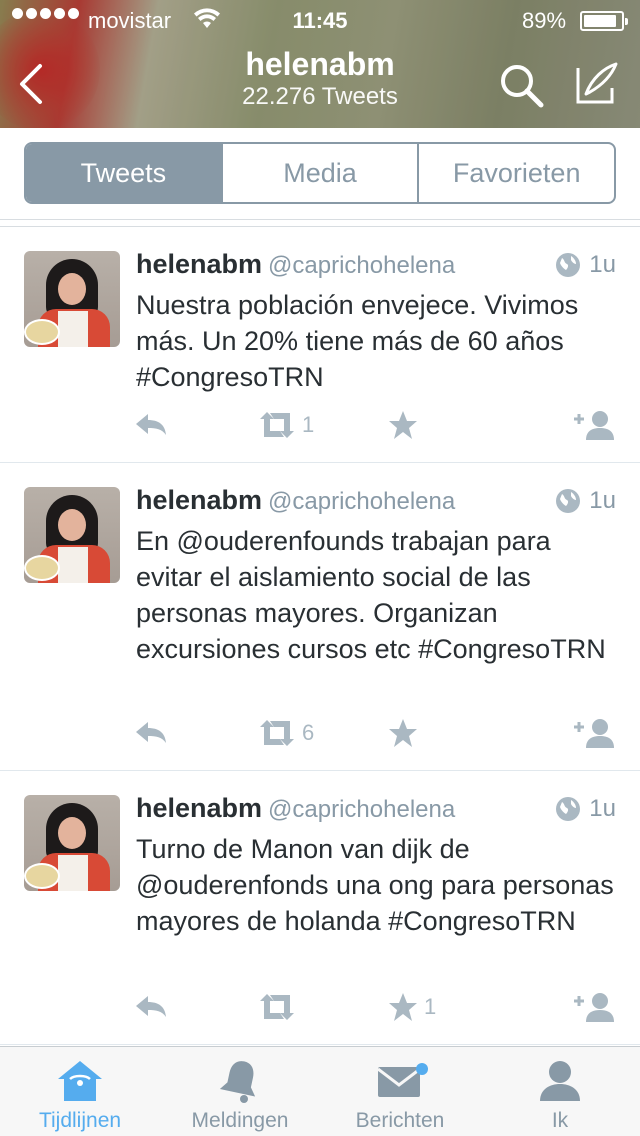  What do you see at coordinates (422, 1069) in the screenshot?
I see `unread-badge` at bounding box center [422, 1069].